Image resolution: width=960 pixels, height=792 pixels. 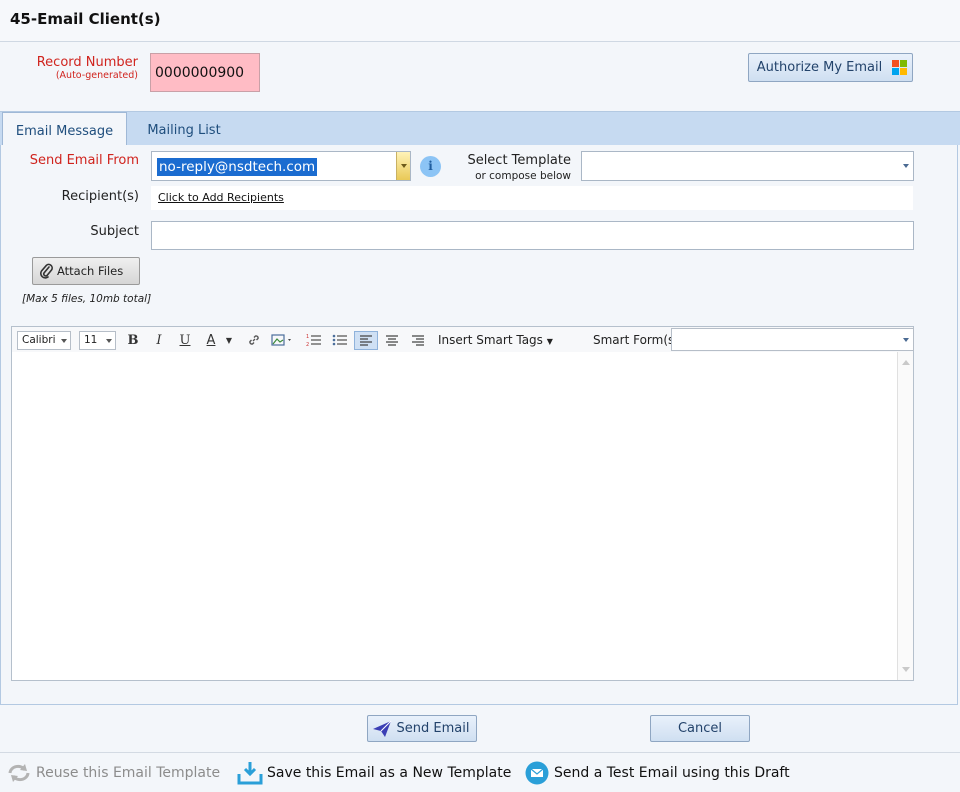 I want to click on add-recipients-link: Click to Add Recipients, so click(x=221, y=197).